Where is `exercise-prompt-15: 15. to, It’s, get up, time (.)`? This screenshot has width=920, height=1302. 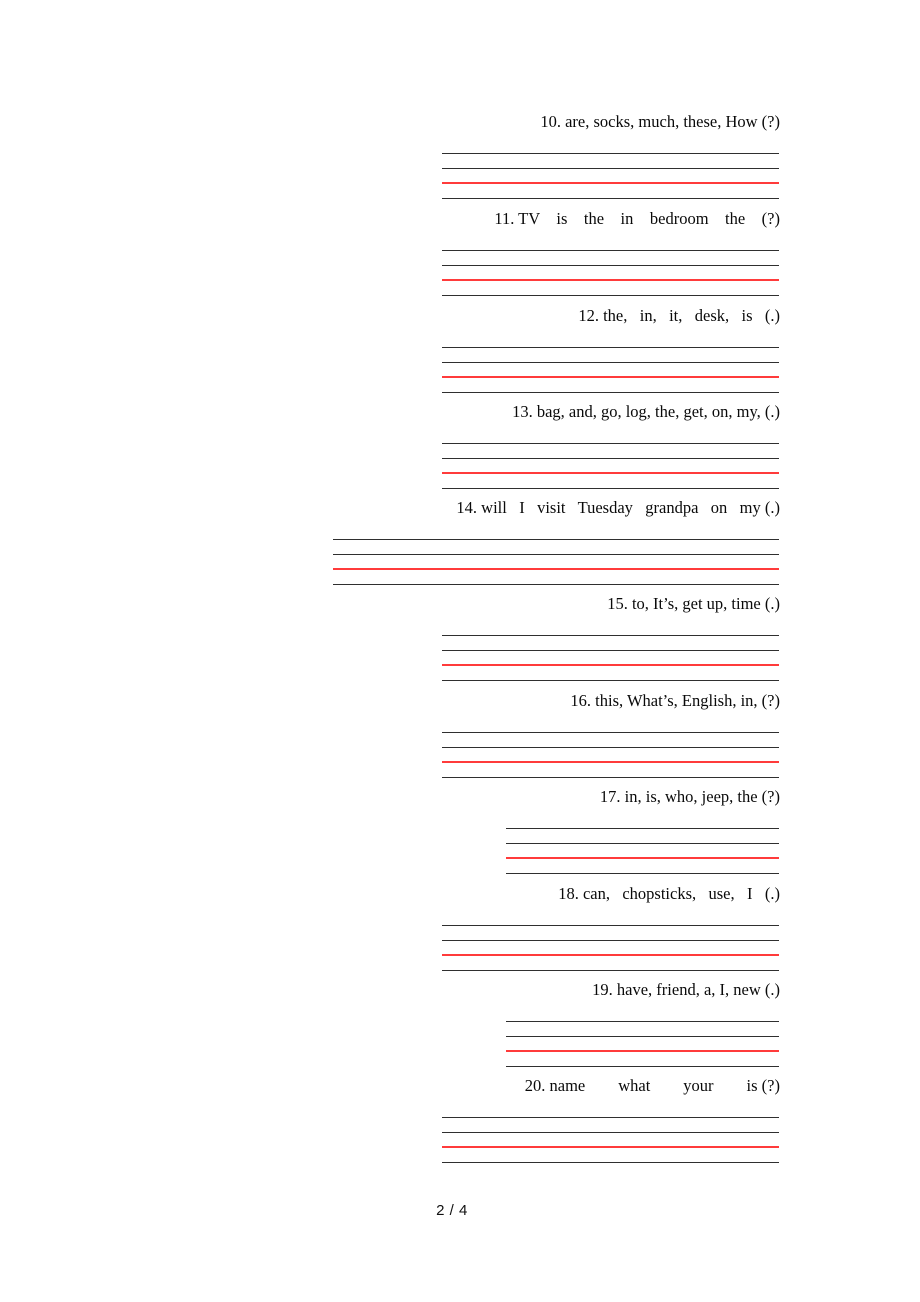
exercise-prompt-15: 15. to, It’s, get up, time (.) is located at coordinates (693, 603).